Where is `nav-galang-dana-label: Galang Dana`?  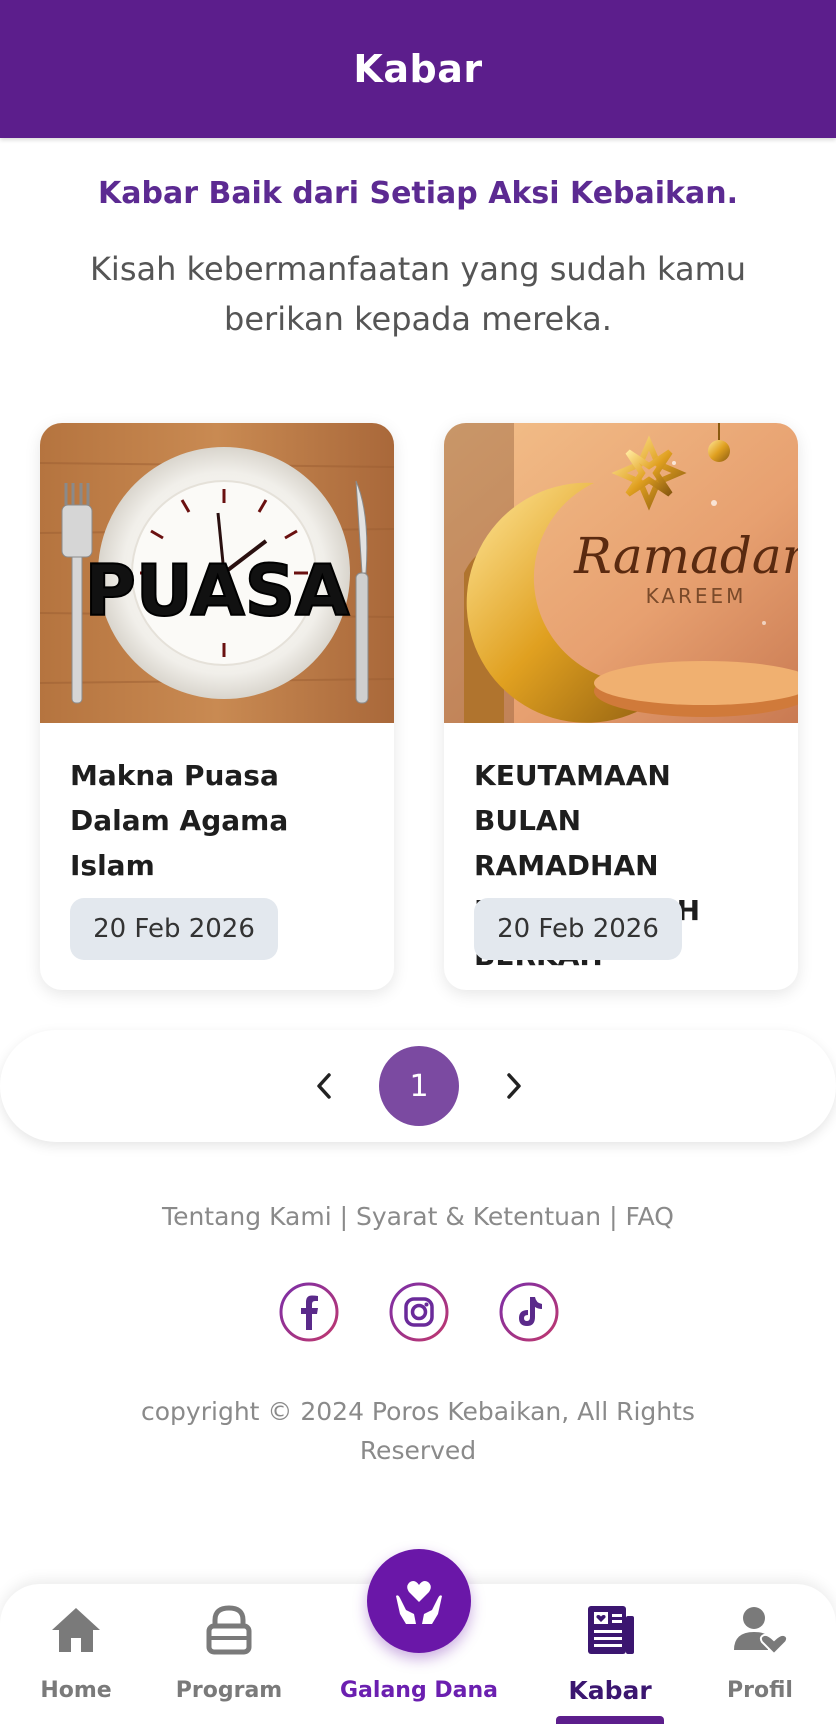 nav-galang-dana-label: Galang Dana is located at coordinates (419, 1690).